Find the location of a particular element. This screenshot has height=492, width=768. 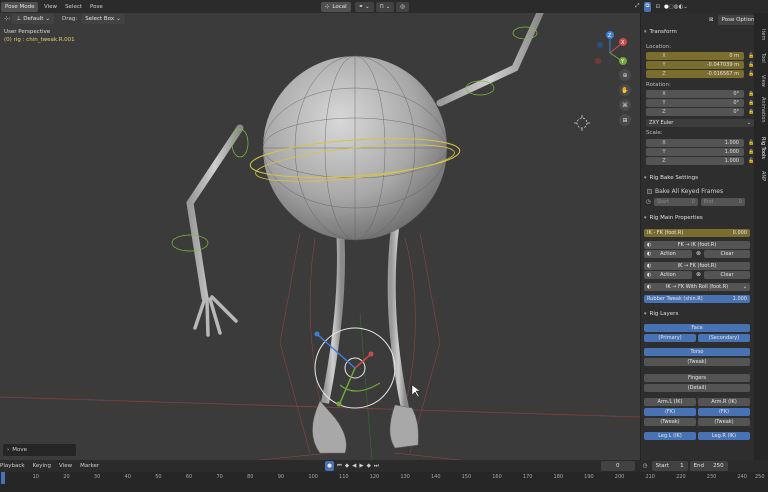

layer-fingers-detail: (Detail) is located at coordinates (697, 388).